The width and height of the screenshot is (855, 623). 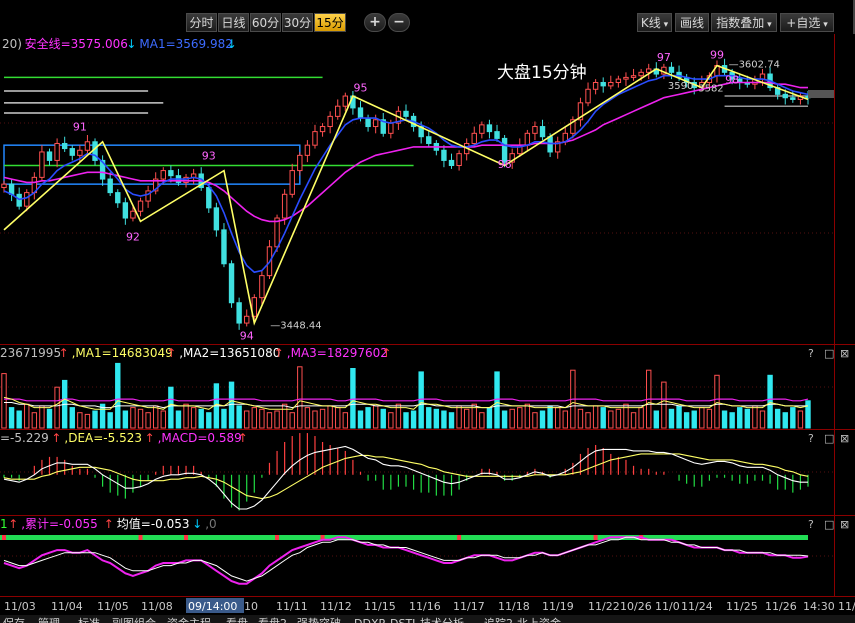 I want to click on time-axis-label: 11/19, so click(x=558, y=606).